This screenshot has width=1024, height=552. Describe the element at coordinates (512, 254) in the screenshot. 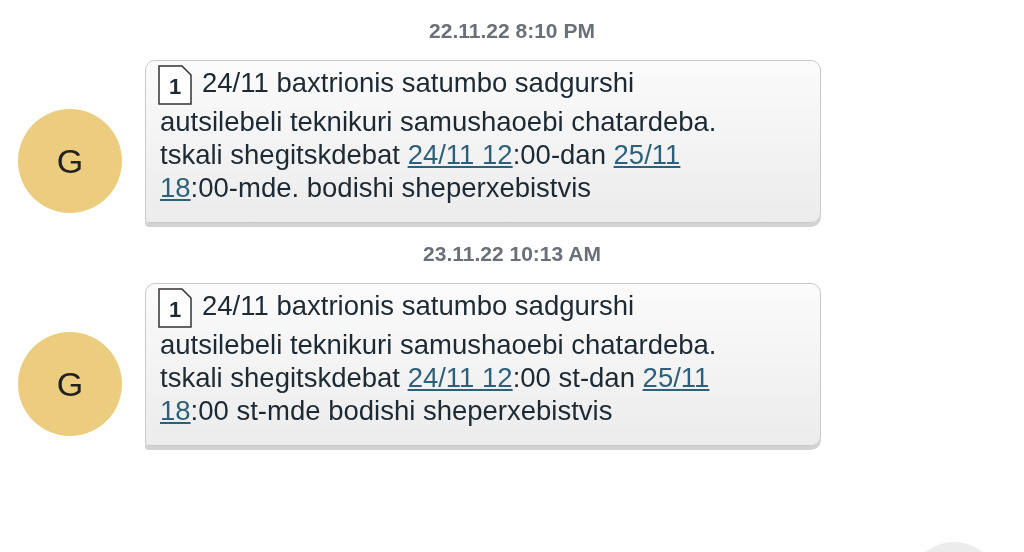

I see `message-date: 23.11.22 10:13 AM` at that location.